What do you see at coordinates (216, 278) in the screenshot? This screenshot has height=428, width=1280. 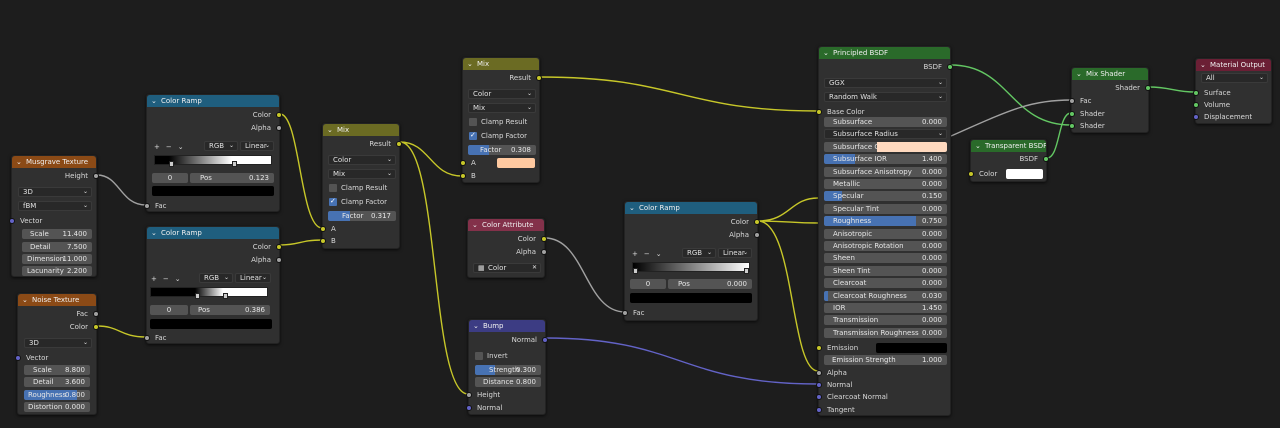 I see `color-mode-dropdown: RGB ⌄` at bounding box center [216, 278].